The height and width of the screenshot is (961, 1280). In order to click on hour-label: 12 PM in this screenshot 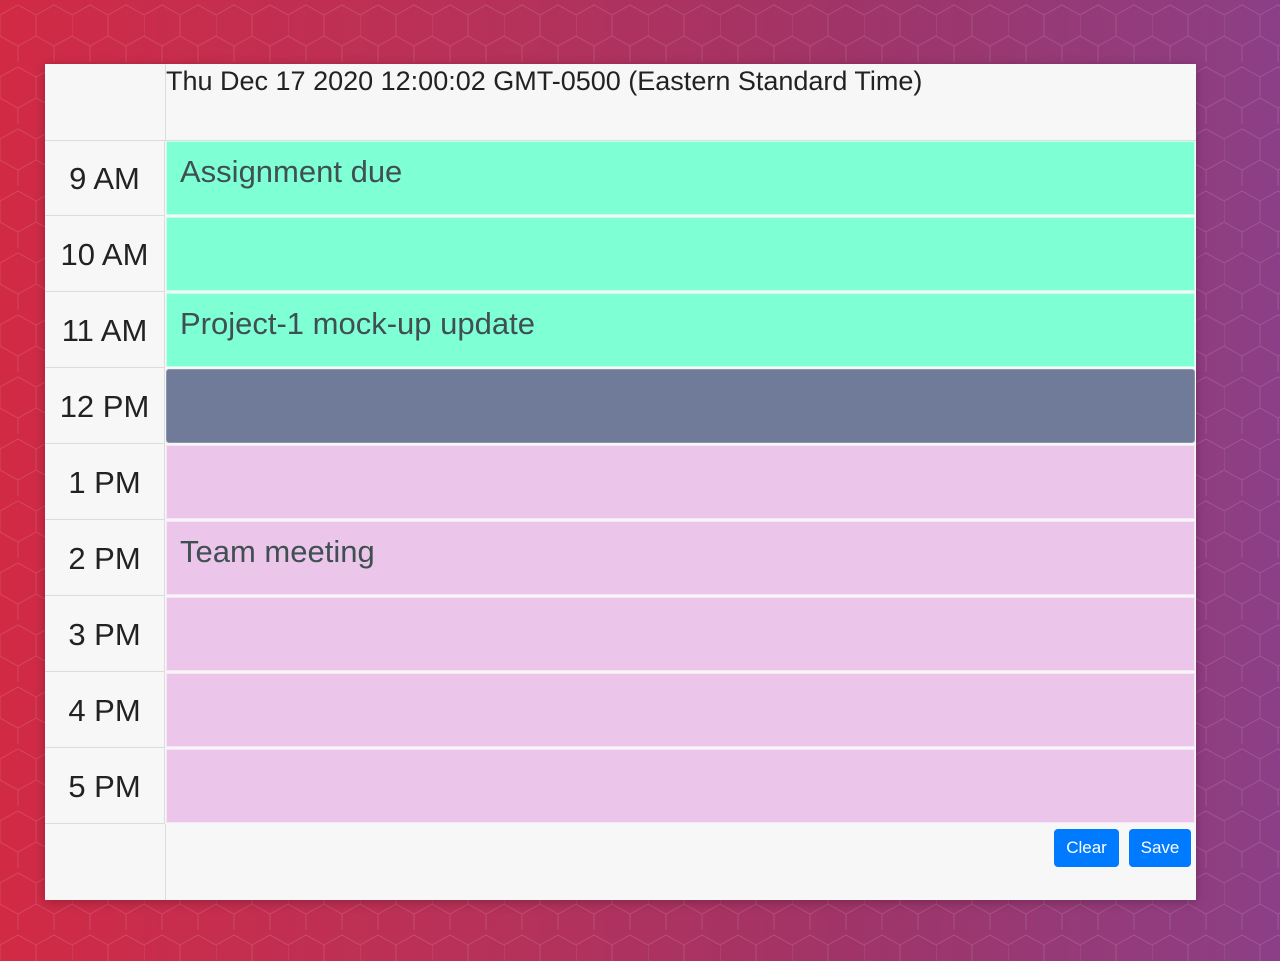, I will do `click(105, 406)`.